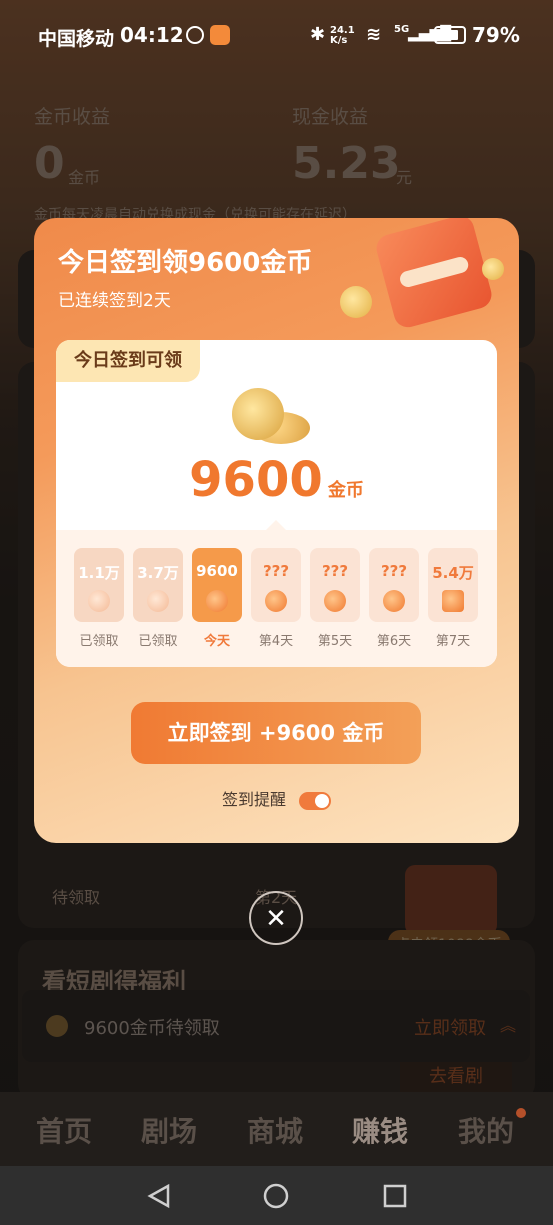 The image size is (553, 1225). Describe the element at coordinates (394, 641) in the screenshot. I see `day-label: 第6天` at that location.